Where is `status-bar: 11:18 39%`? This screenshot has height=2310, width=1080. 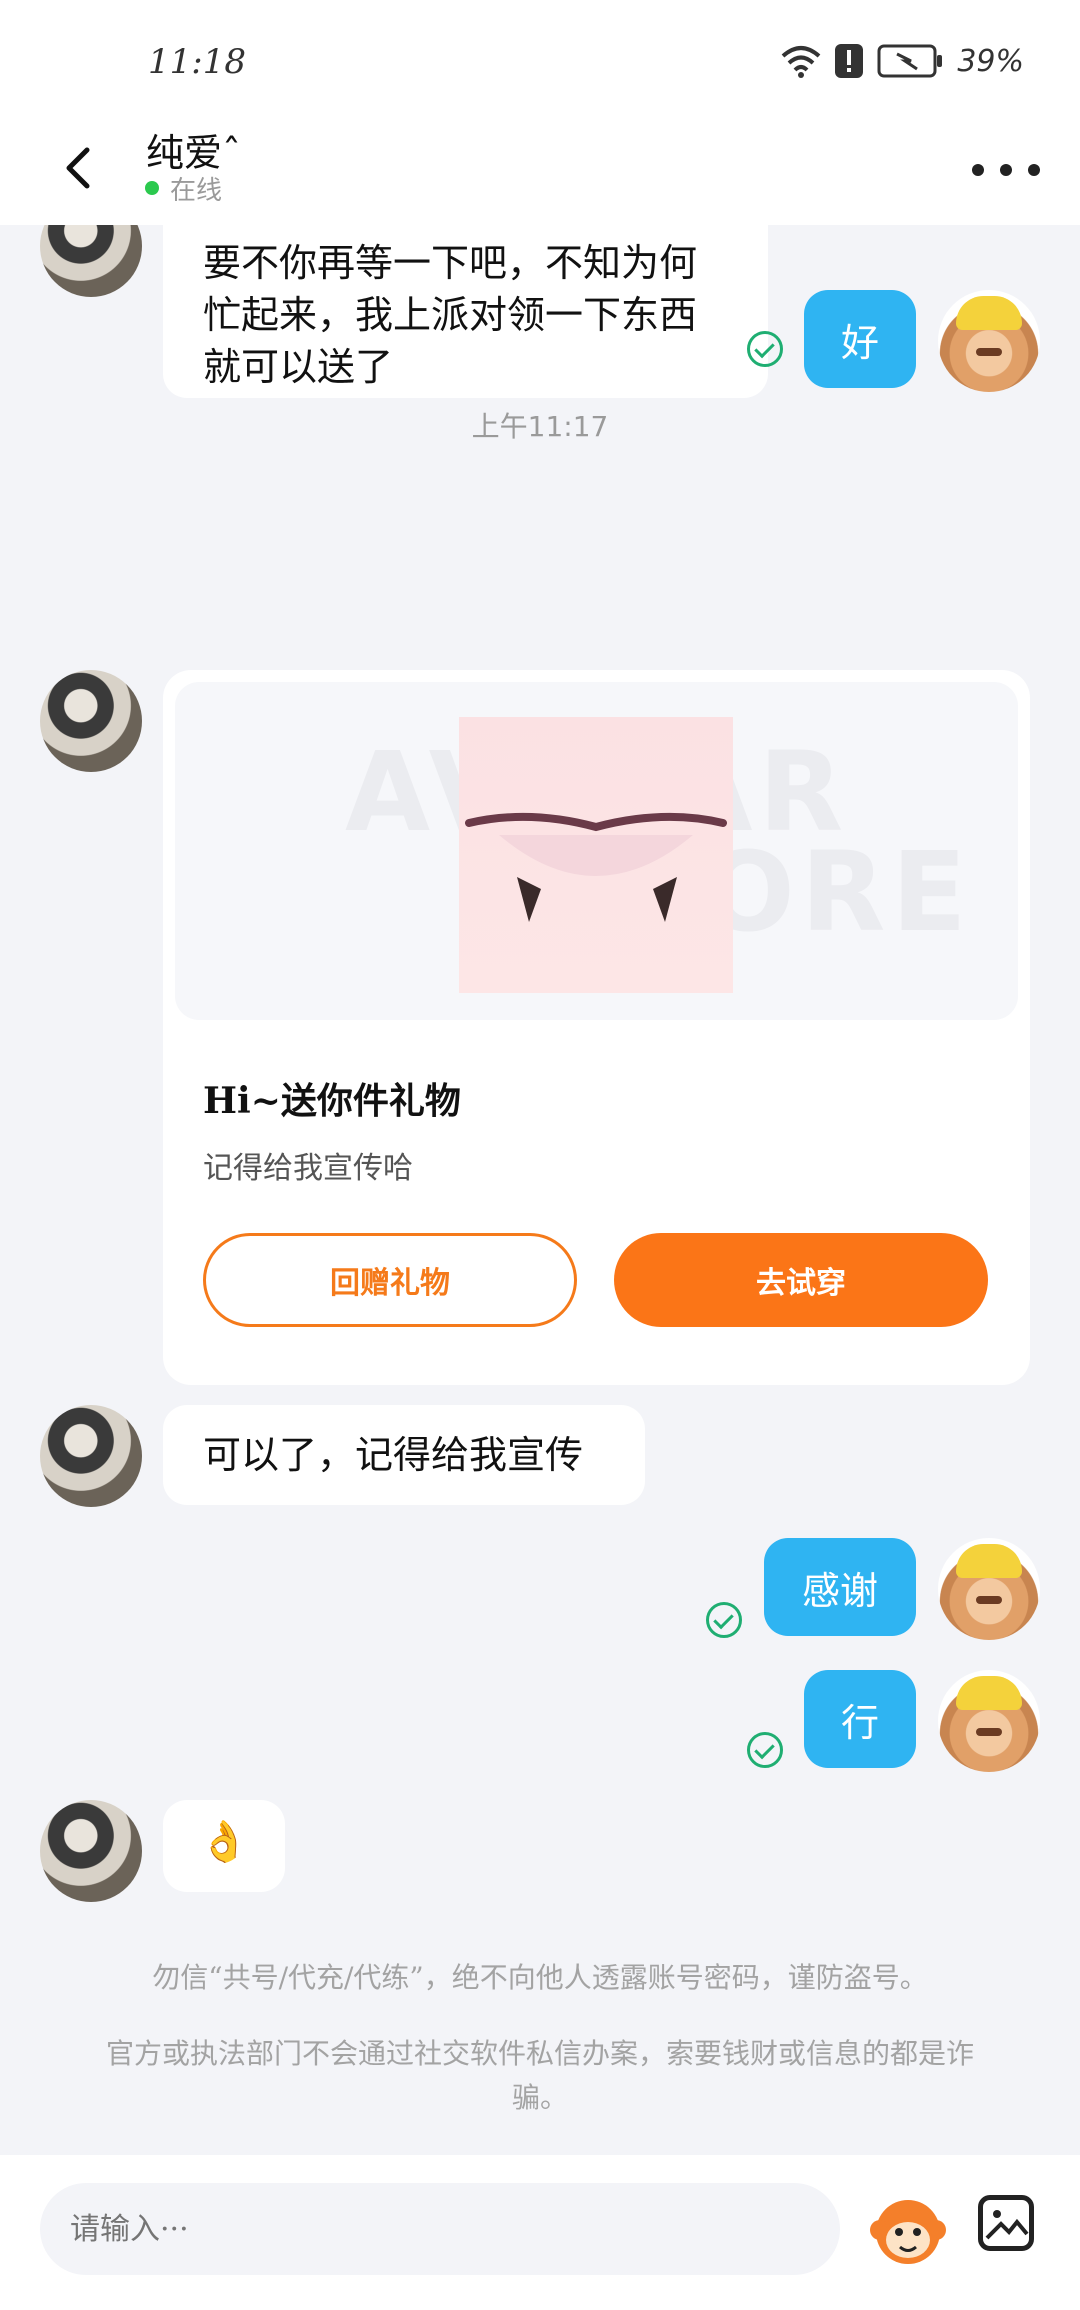
status-bar: 11:18 39% is located at coordinates (540, 60).